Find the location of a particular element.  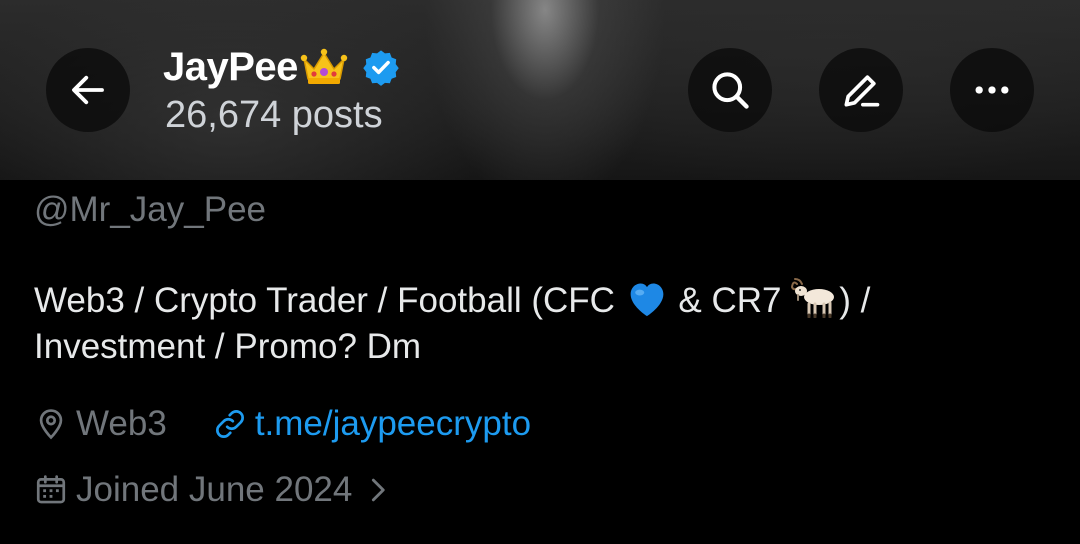

edit-pencil-icon is located at coordinates (862, 91).